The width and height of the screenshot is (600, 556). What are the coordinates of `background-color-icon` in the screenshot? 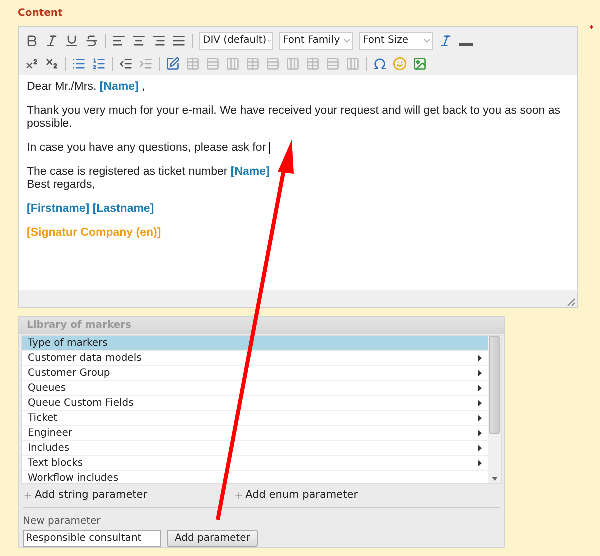 It's located at (466, 44).